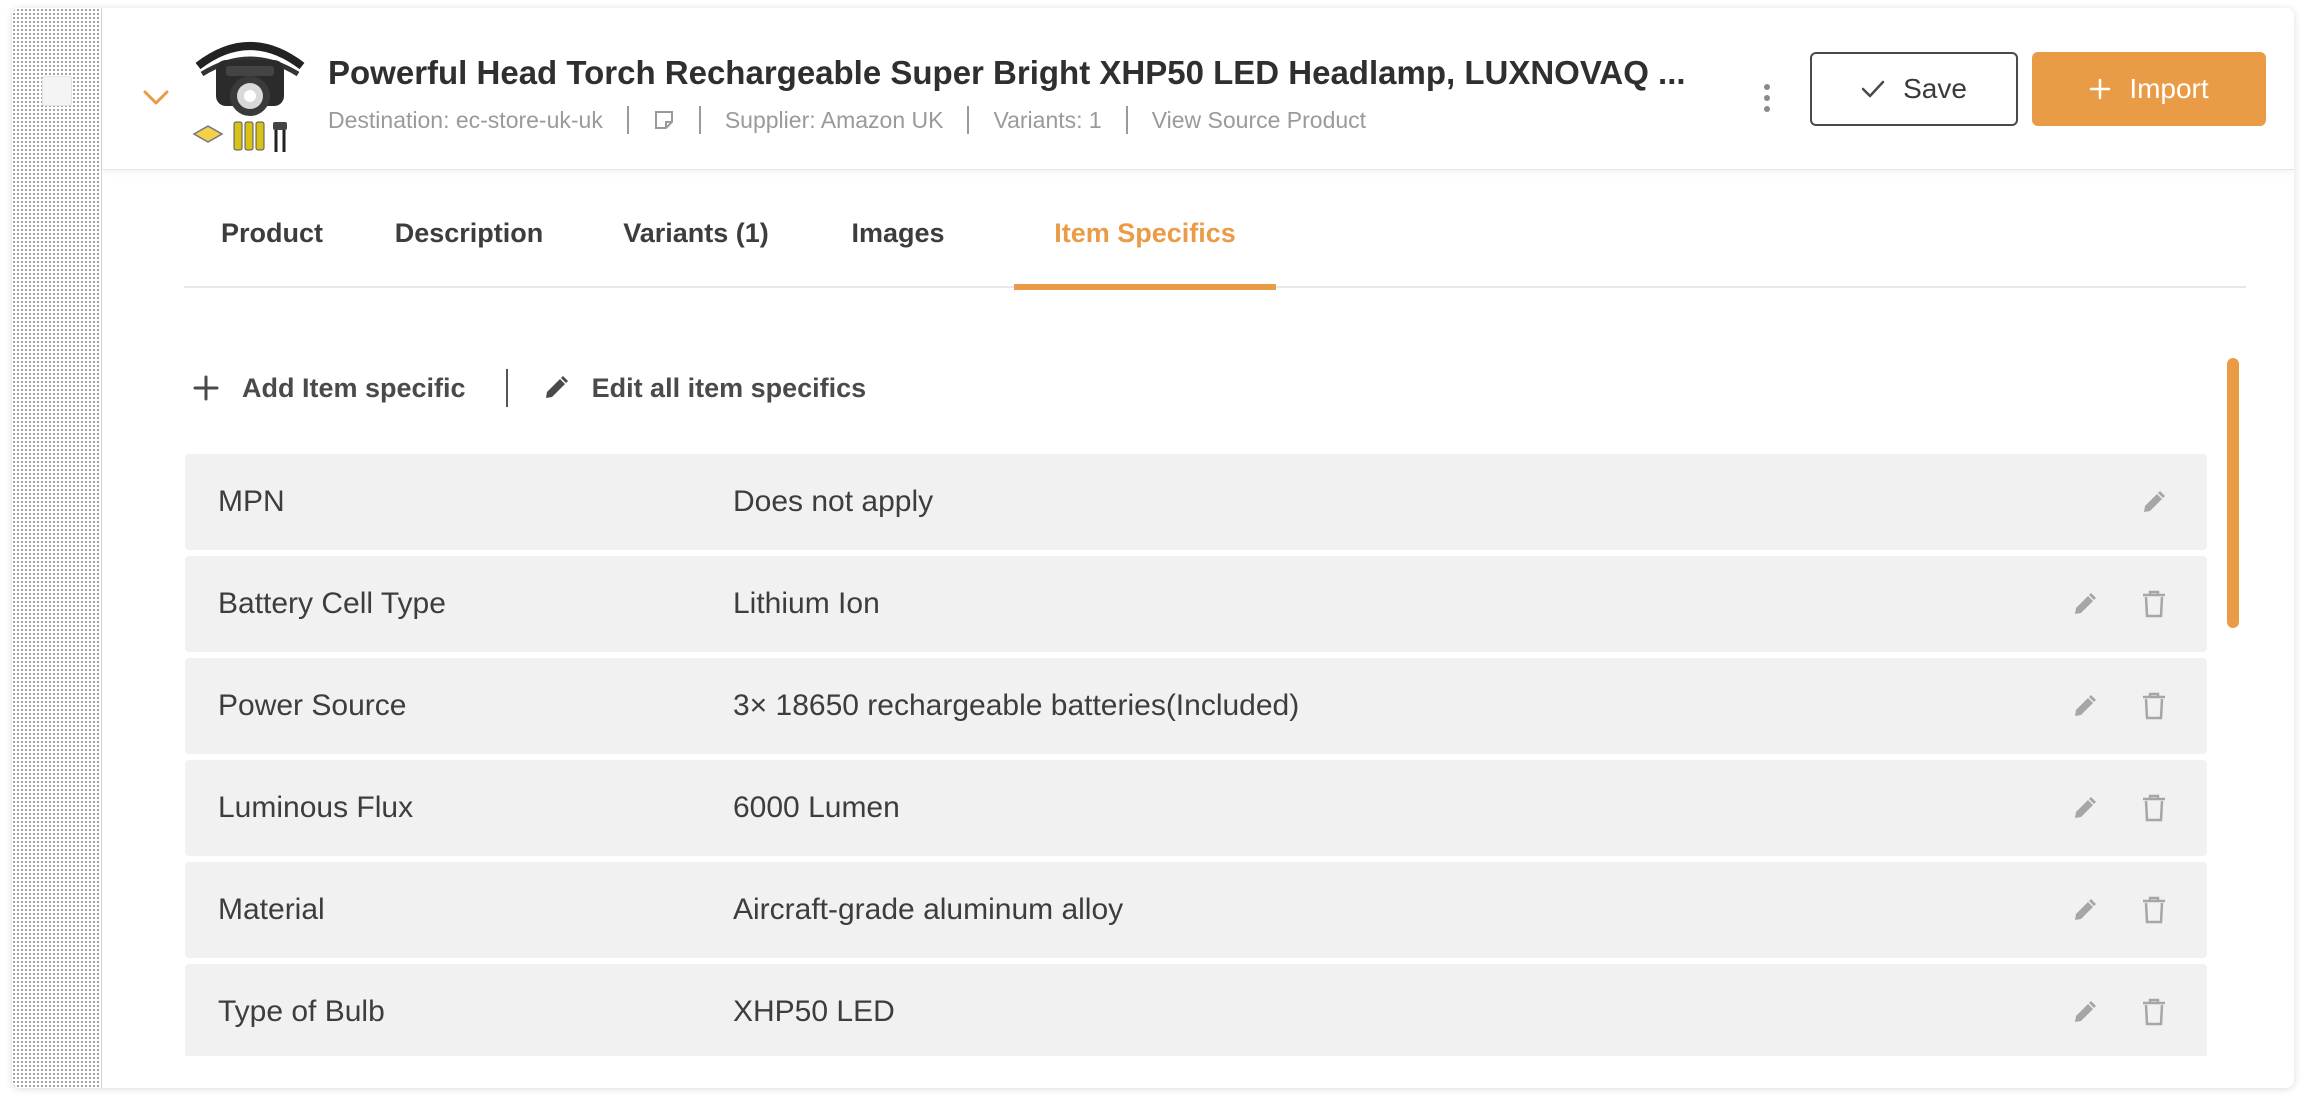 This screenshot has width=2320, height=1112. What do you see at coordinates (806, 603) in the screenshot?
I see `item-specific-value: Lithium Ion` at bounding box center [806, 603].